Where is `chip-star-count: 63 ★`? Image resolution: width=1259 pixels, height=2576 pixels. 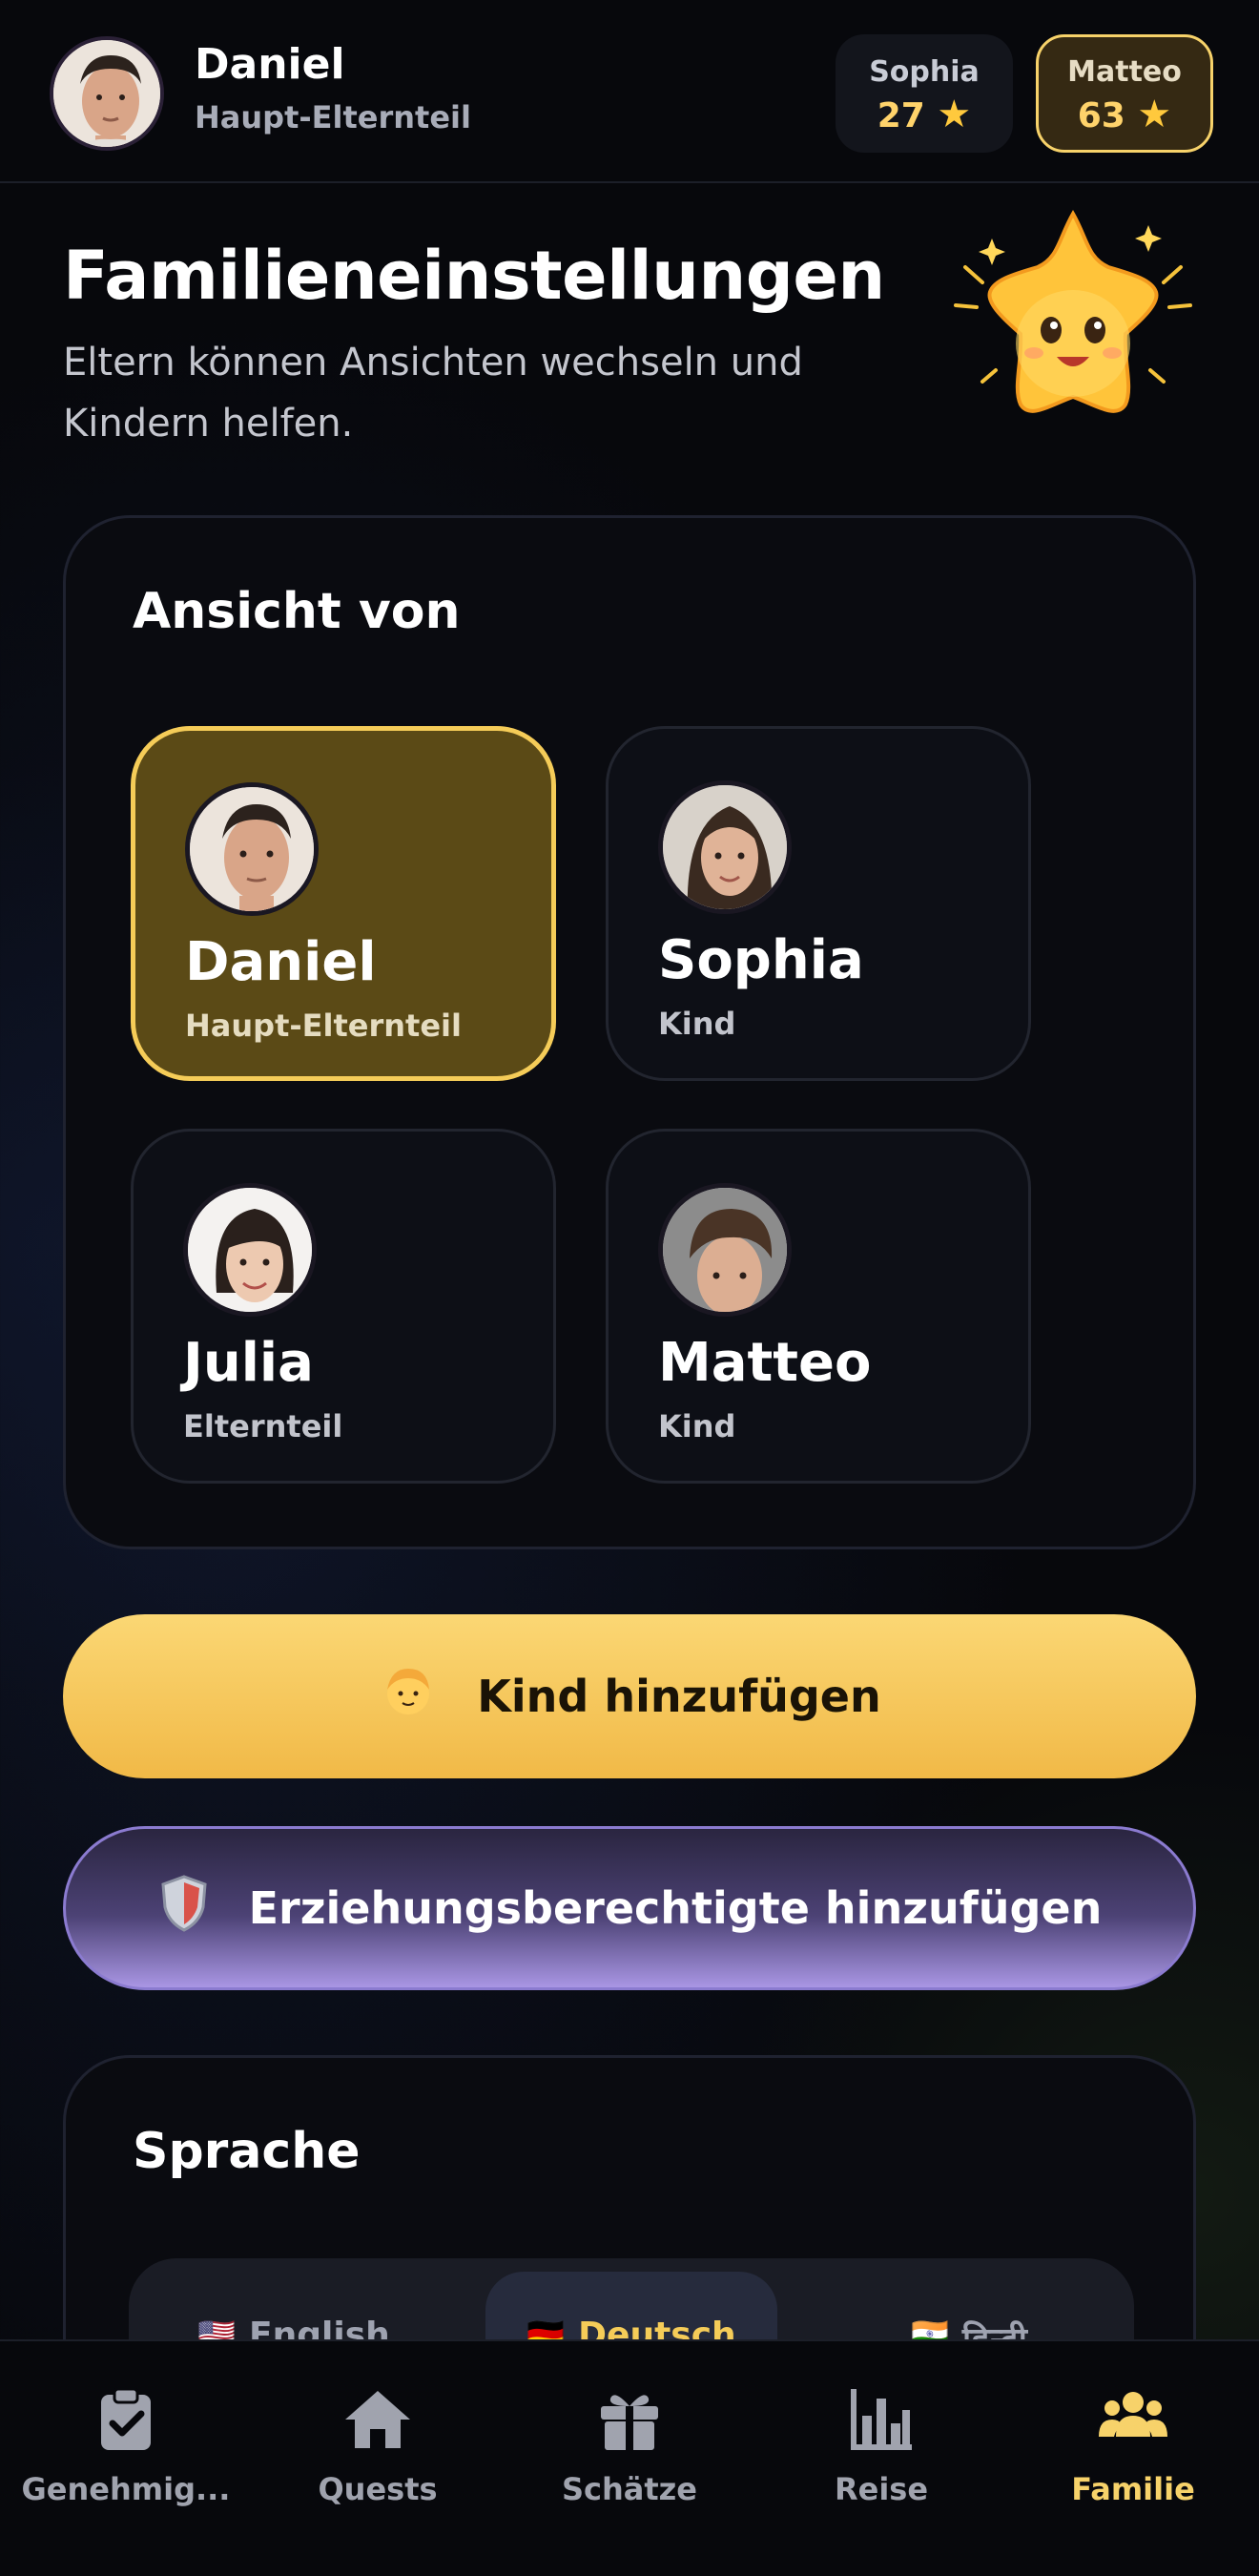
chip-star-count: 63 ★ is located at coordinates (1124, 114).